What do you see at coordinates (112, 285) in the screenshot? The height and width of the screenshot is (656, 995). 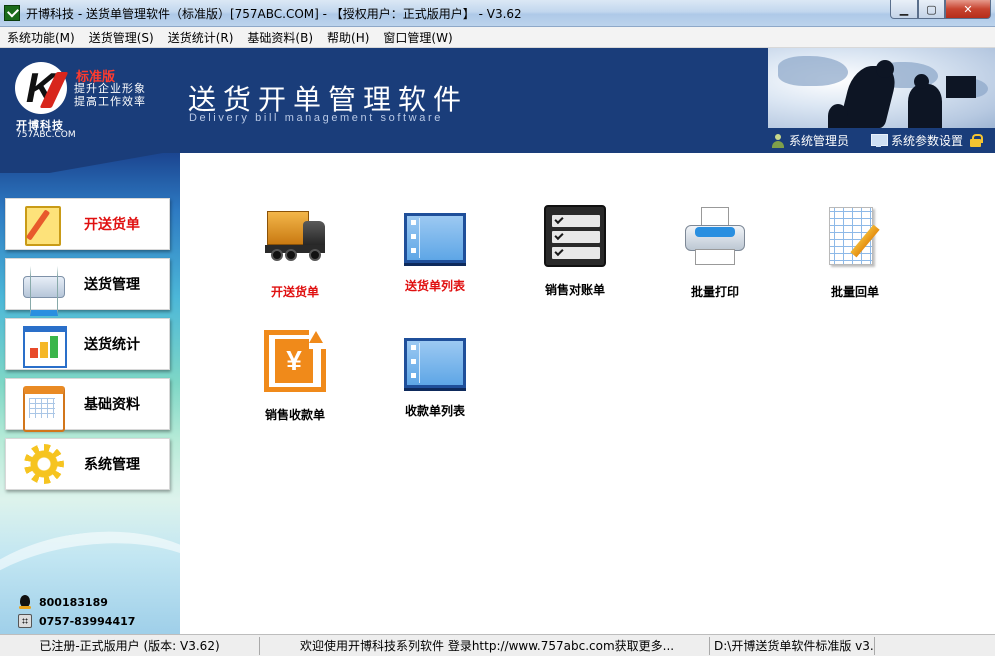 I see `sidebar-item-label: 送货管理` at bounding box center [112, 285].